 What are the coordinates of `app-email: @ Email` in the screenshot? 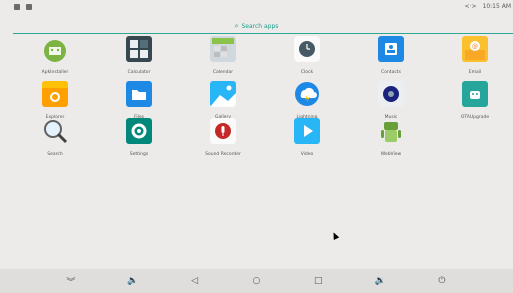 It's located at (475, 58).